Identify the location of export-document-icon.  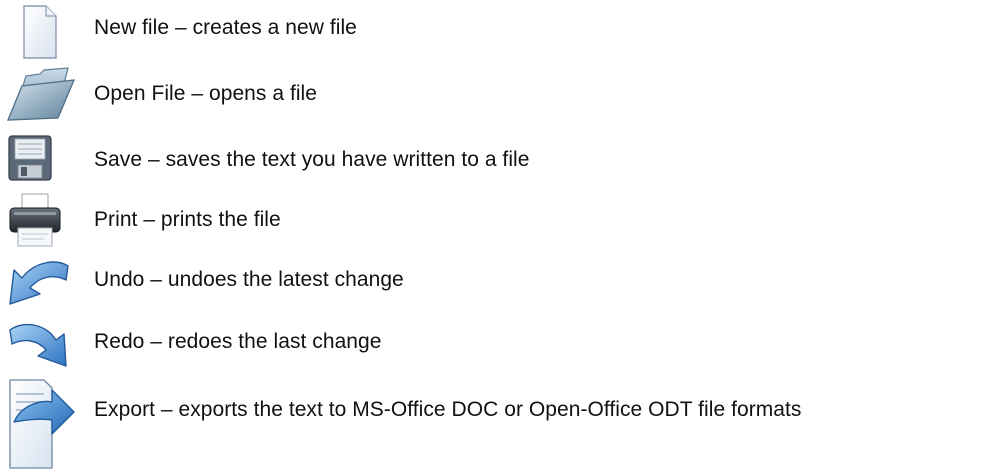
(40, 422).